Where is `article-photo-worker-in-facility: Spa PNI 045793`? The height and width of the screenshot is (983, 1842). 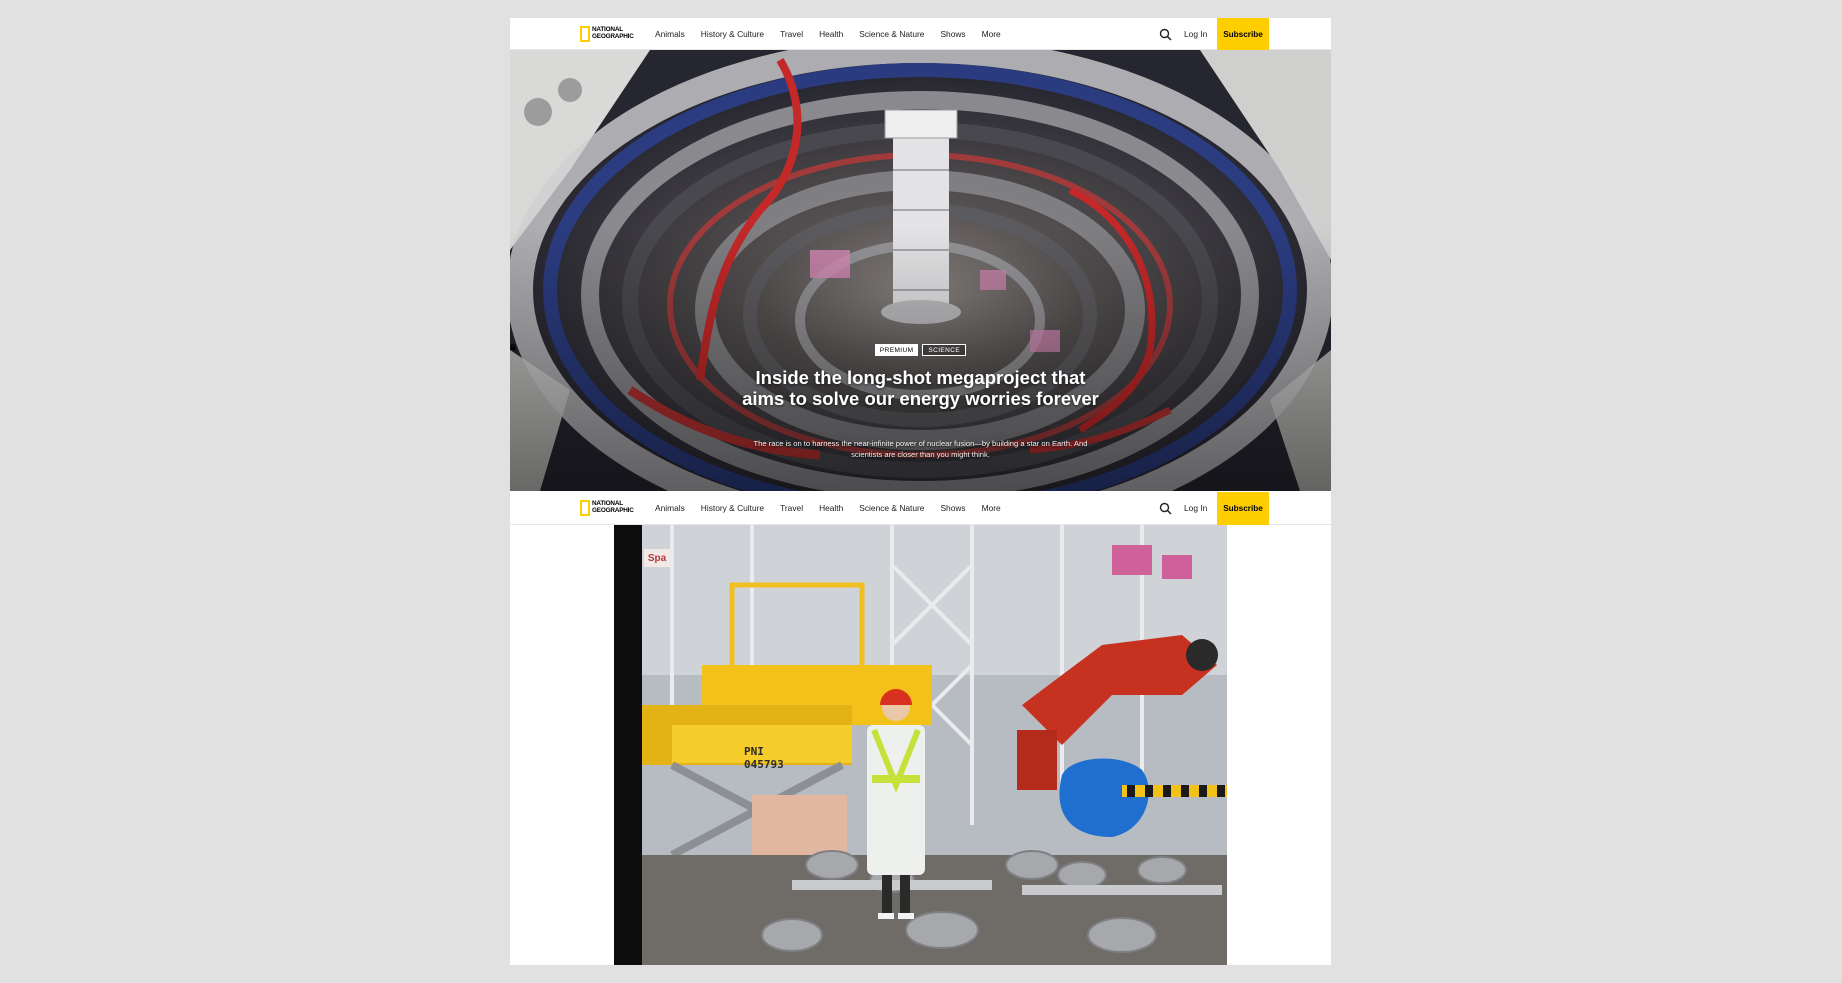 article-photo-worker-in-facility: Spa PNI 045793 is located at coordinates (934, 745).